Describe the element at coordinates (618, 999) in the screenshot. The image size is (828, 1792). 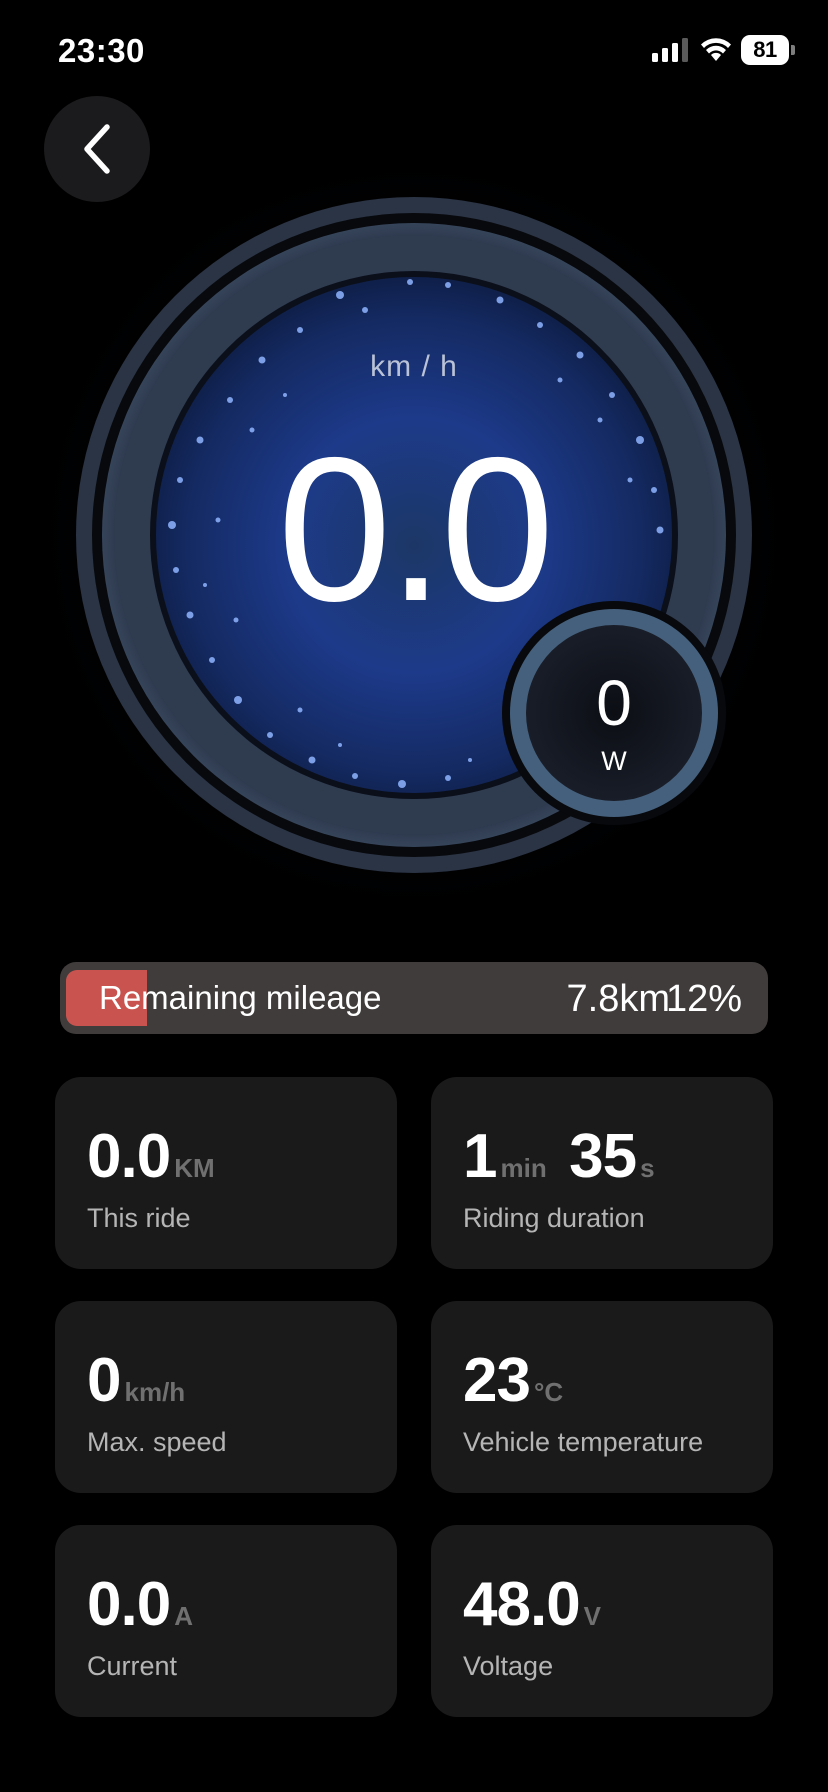
I see `remaining-distance: 7.8km` at that location.